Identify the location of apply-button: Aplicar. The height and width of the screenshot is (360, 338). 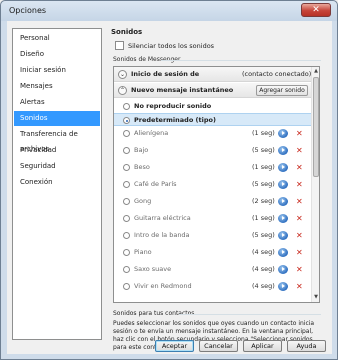
(262, 346).